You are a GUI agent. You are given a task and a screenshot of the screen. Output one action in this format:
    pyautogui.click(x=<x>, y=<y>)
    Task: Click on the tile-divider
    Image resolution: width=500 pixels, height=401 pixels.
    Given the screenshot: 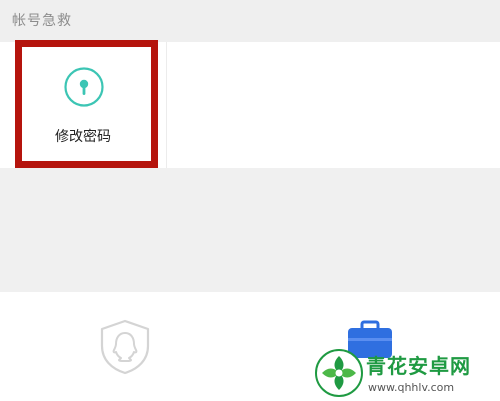 What is the action you would take?
    pyautogui.click(x=166, y=105)
    